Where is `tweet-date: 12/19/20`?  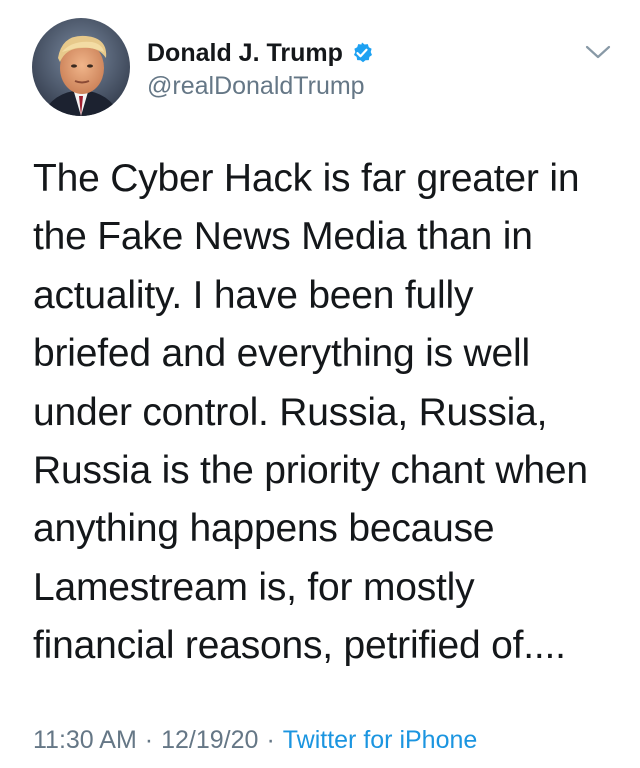 tweet-date: 12/19/20 is located at coordinates (209, 740).